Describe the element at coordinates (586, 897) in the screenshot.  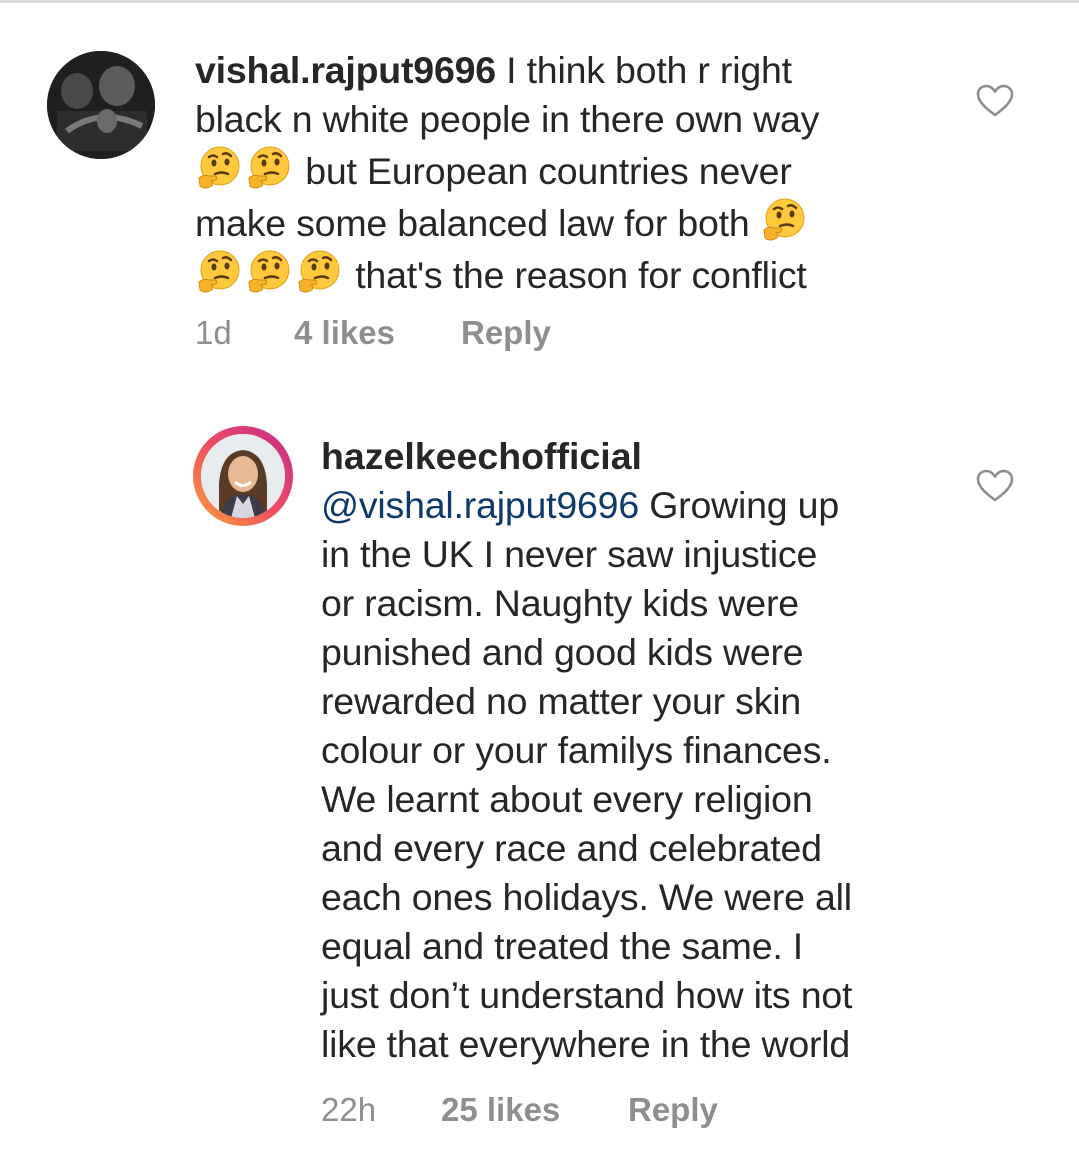
I see `comment-line: each ones holidays. We were all` at that location.